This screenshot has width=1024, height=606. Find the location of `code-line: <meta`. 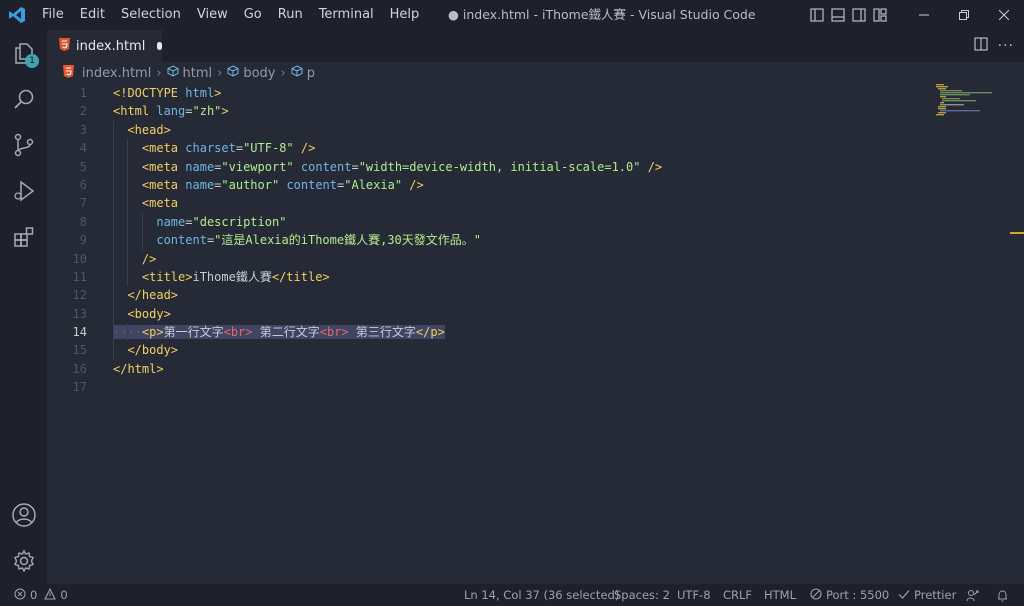

code-line: <meta is located at coordinates (523, 203).